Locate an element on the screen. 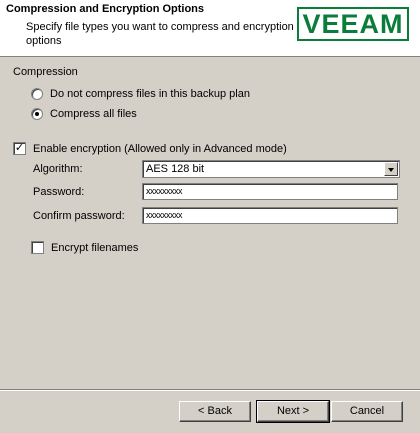 The image size is (420, 433). password-field: xxxxxxxxx is located at coordinates (270, 191).